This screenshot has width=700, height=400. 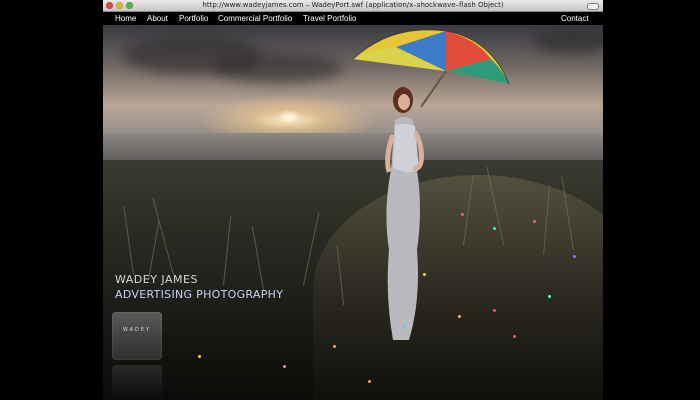 I want to click on nav-travel-portfolio: Travel Portfolio, so click(x=330, y=18).